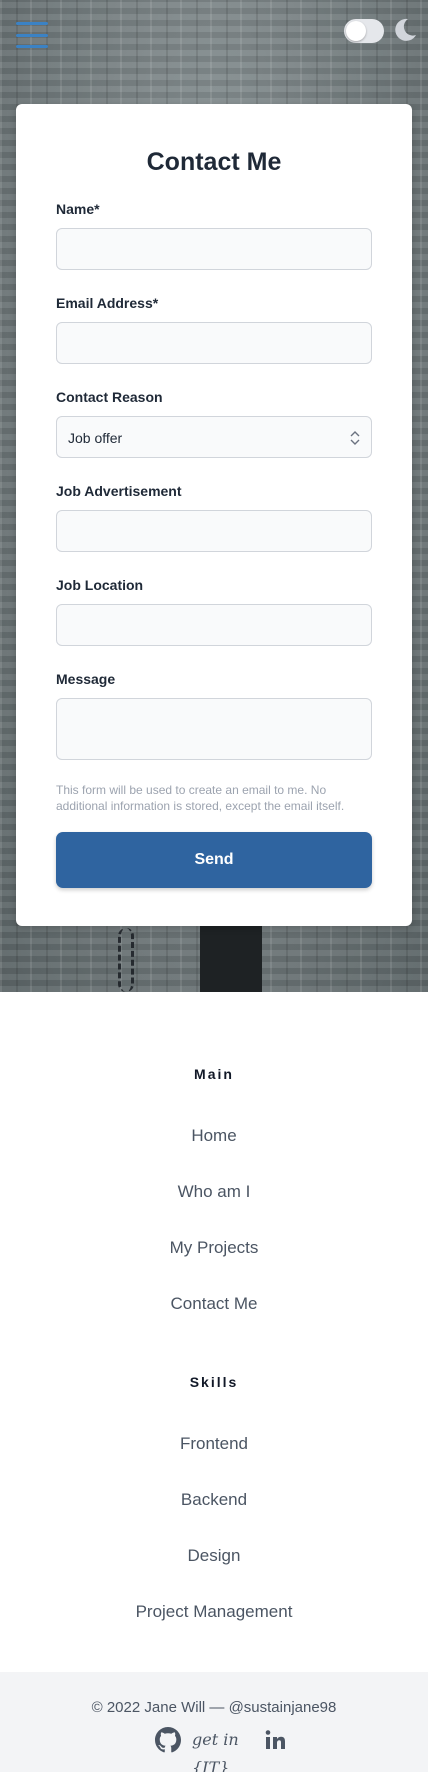 This screenshot has height=1772, width=428. What do you see at coordinates (214, 1612) in the screenshot?
I see `nav-link-project-management: Project Management` at bounding box center [214, 1612].